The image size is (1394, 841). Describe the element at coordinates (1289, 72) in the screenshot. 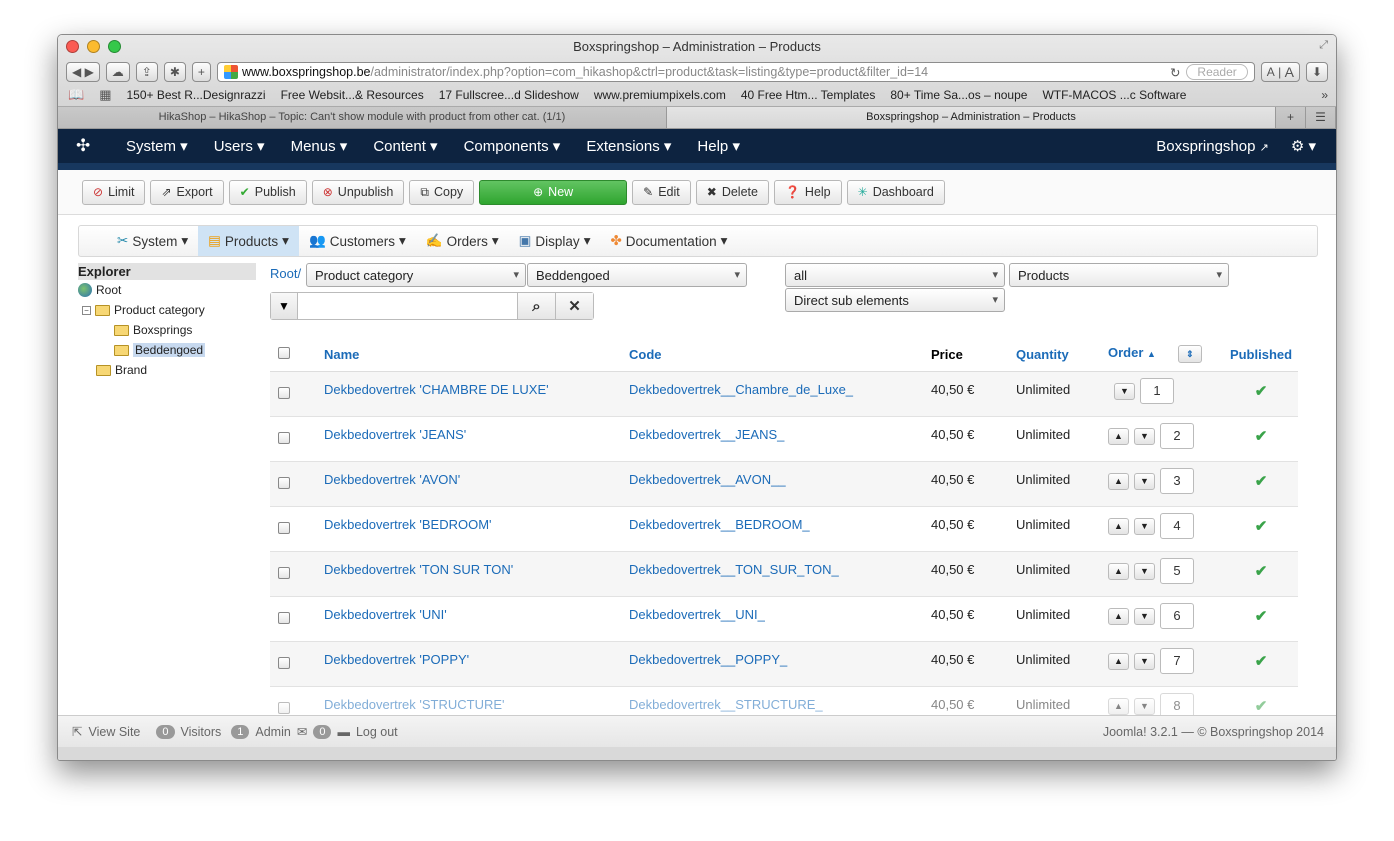

I see `font-larger-button: A` at that location.